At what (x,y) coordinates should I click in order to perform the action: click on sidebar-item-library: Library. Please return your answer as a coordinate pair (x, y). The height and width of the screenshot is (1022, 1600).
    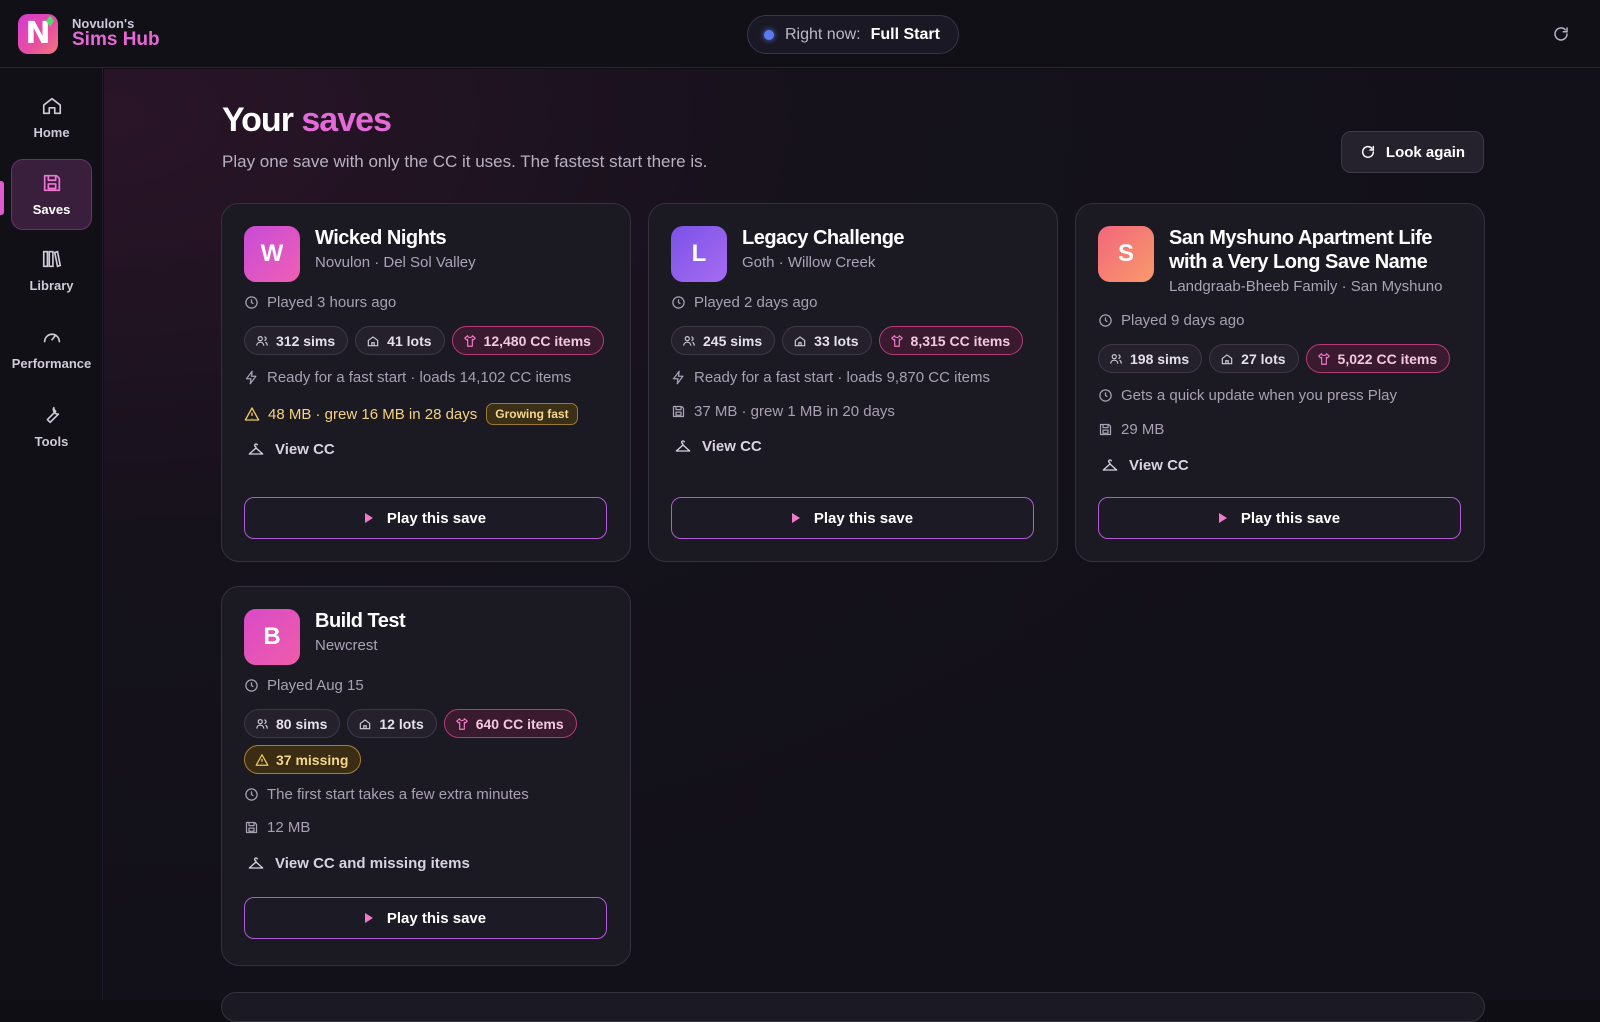
    Looking at the image, I should click on (51, 270).